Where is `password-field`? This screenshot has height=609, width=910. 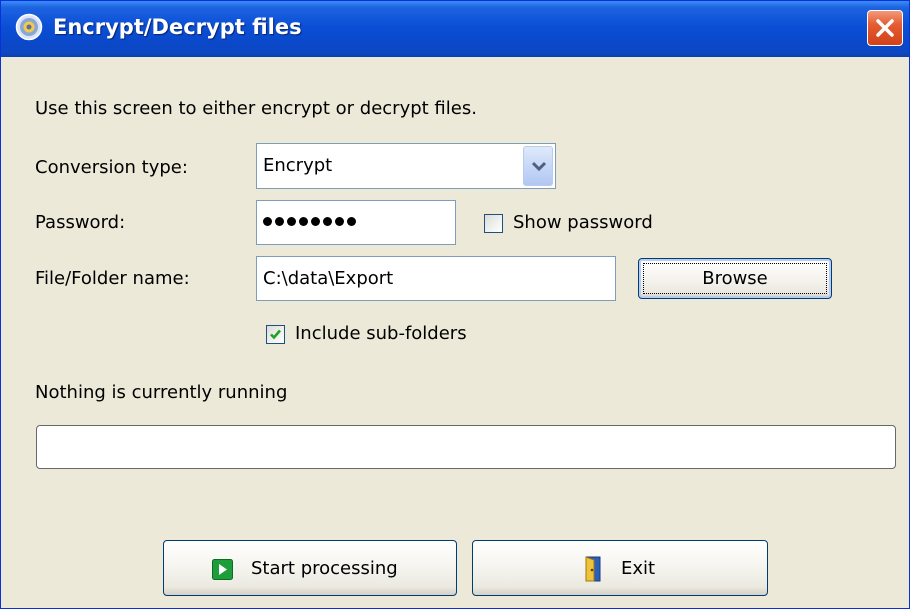
password-field is located at coordinates (356, 222).